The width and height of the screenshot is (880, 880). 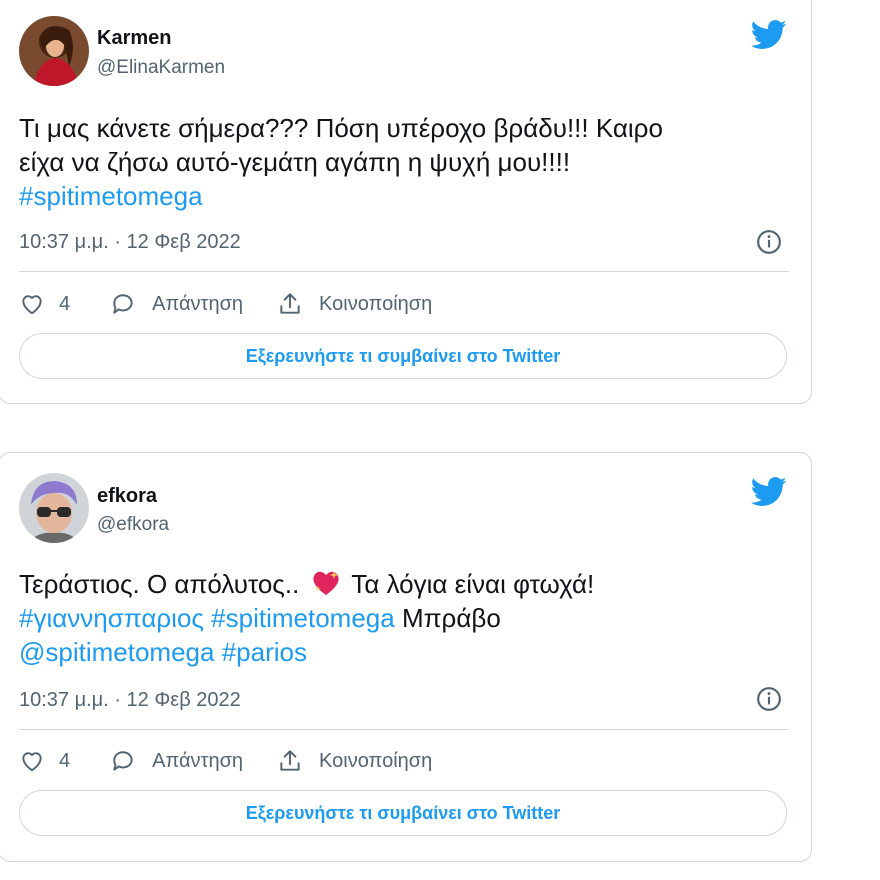 What do you see at coordinates (451, 618) in the screenshot?
I see `tweet-text-segment: Μπράβο` at bounding box center [451, 618].